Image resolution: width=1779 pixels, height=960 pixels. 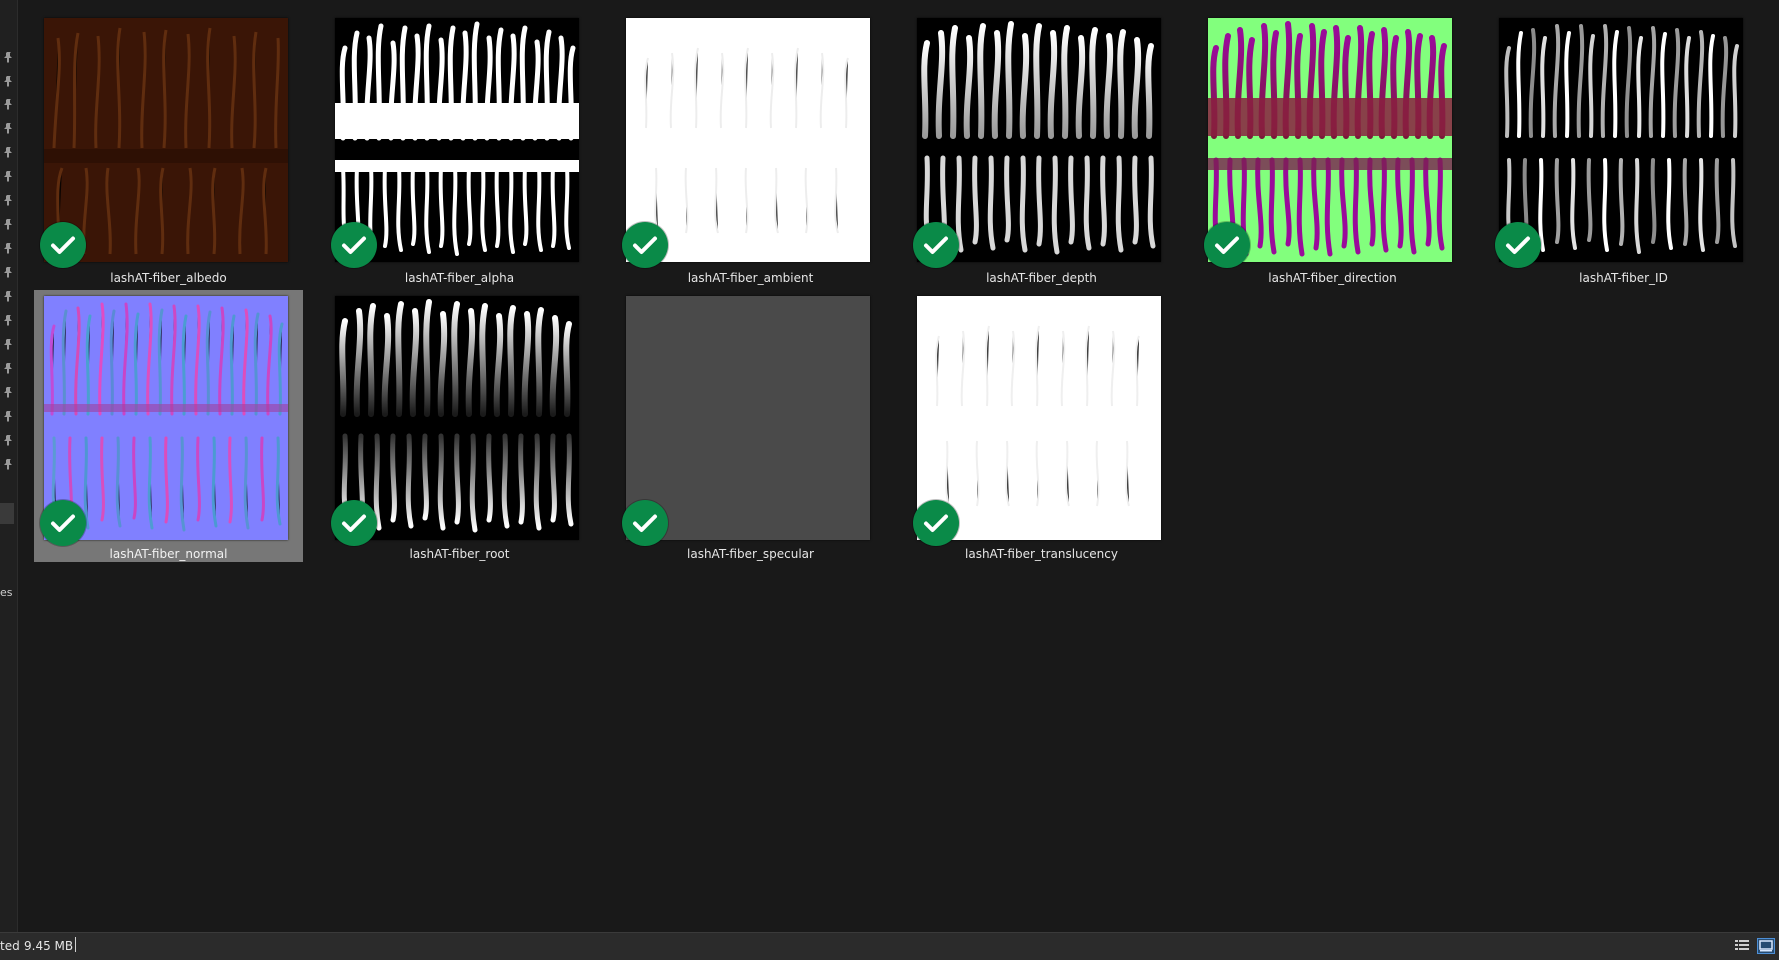 What do you see at coordinates (1332, 278) in the screenshot?
I see `file-name: lashAT-fiber_direction` at bounding box center [1332, 278].